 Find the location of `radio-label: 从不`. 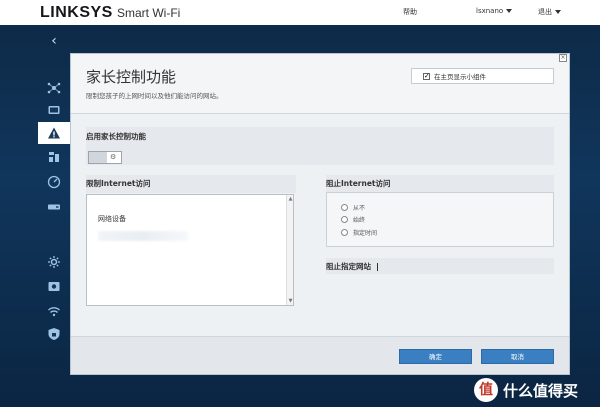

radio-label: 从不 is located at coordinates (359, 208).